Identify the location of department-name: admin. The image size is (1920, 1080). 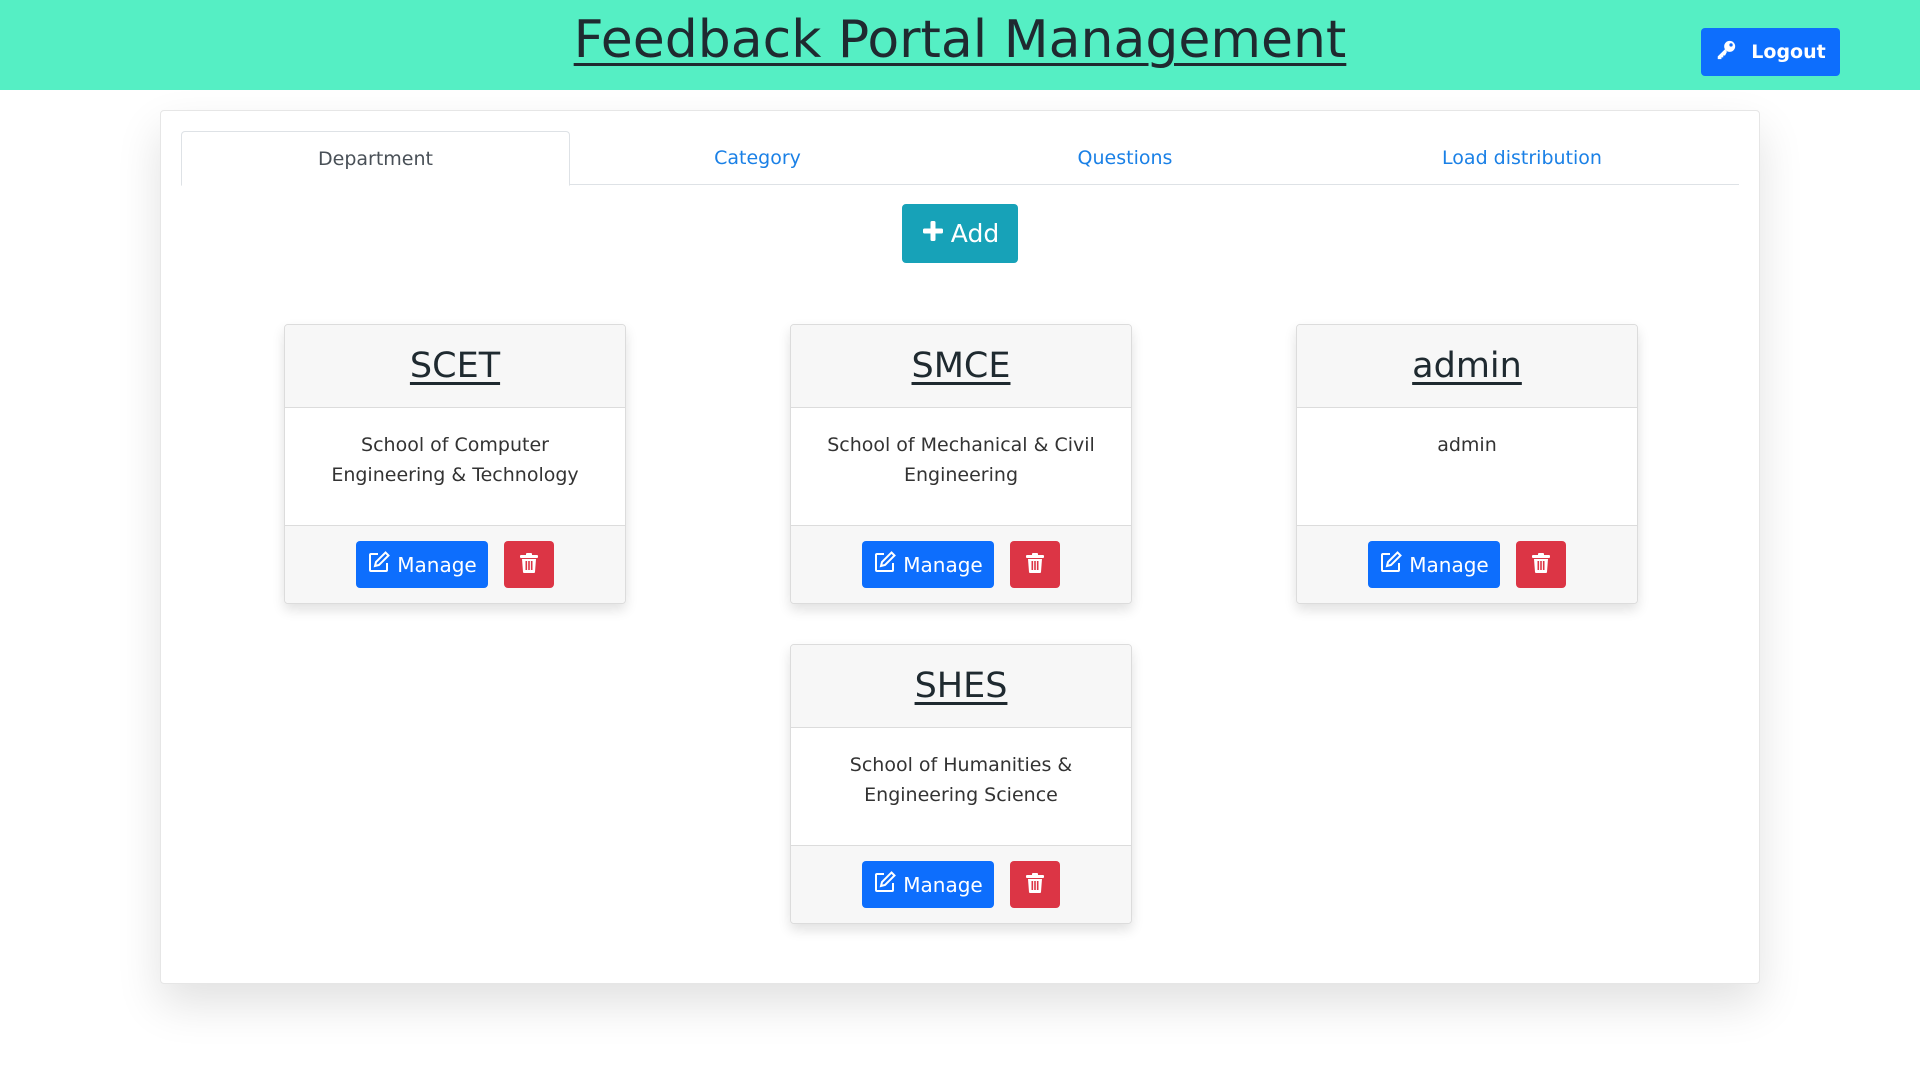
(1467, 445).